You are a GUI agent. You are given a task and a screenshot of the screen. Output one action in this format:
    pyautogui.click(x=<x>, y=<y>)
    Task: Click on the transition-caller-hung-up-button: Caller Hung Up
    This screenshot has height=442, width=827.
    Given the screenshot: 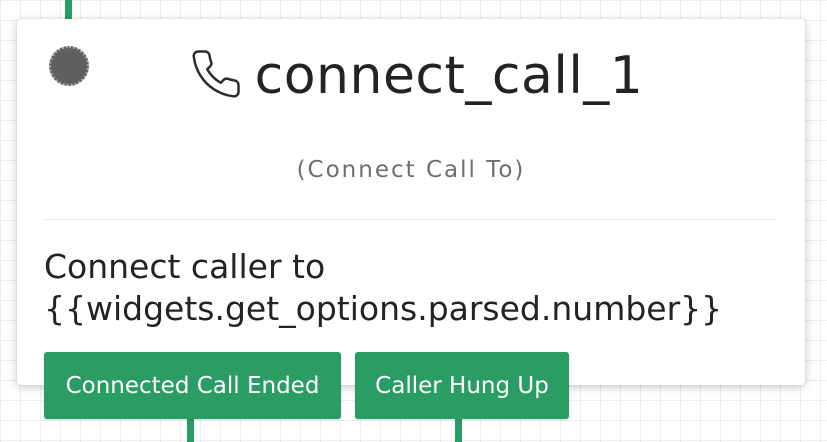 What is the action you would take?
    pyautogui.click(x=462, y=385)
    